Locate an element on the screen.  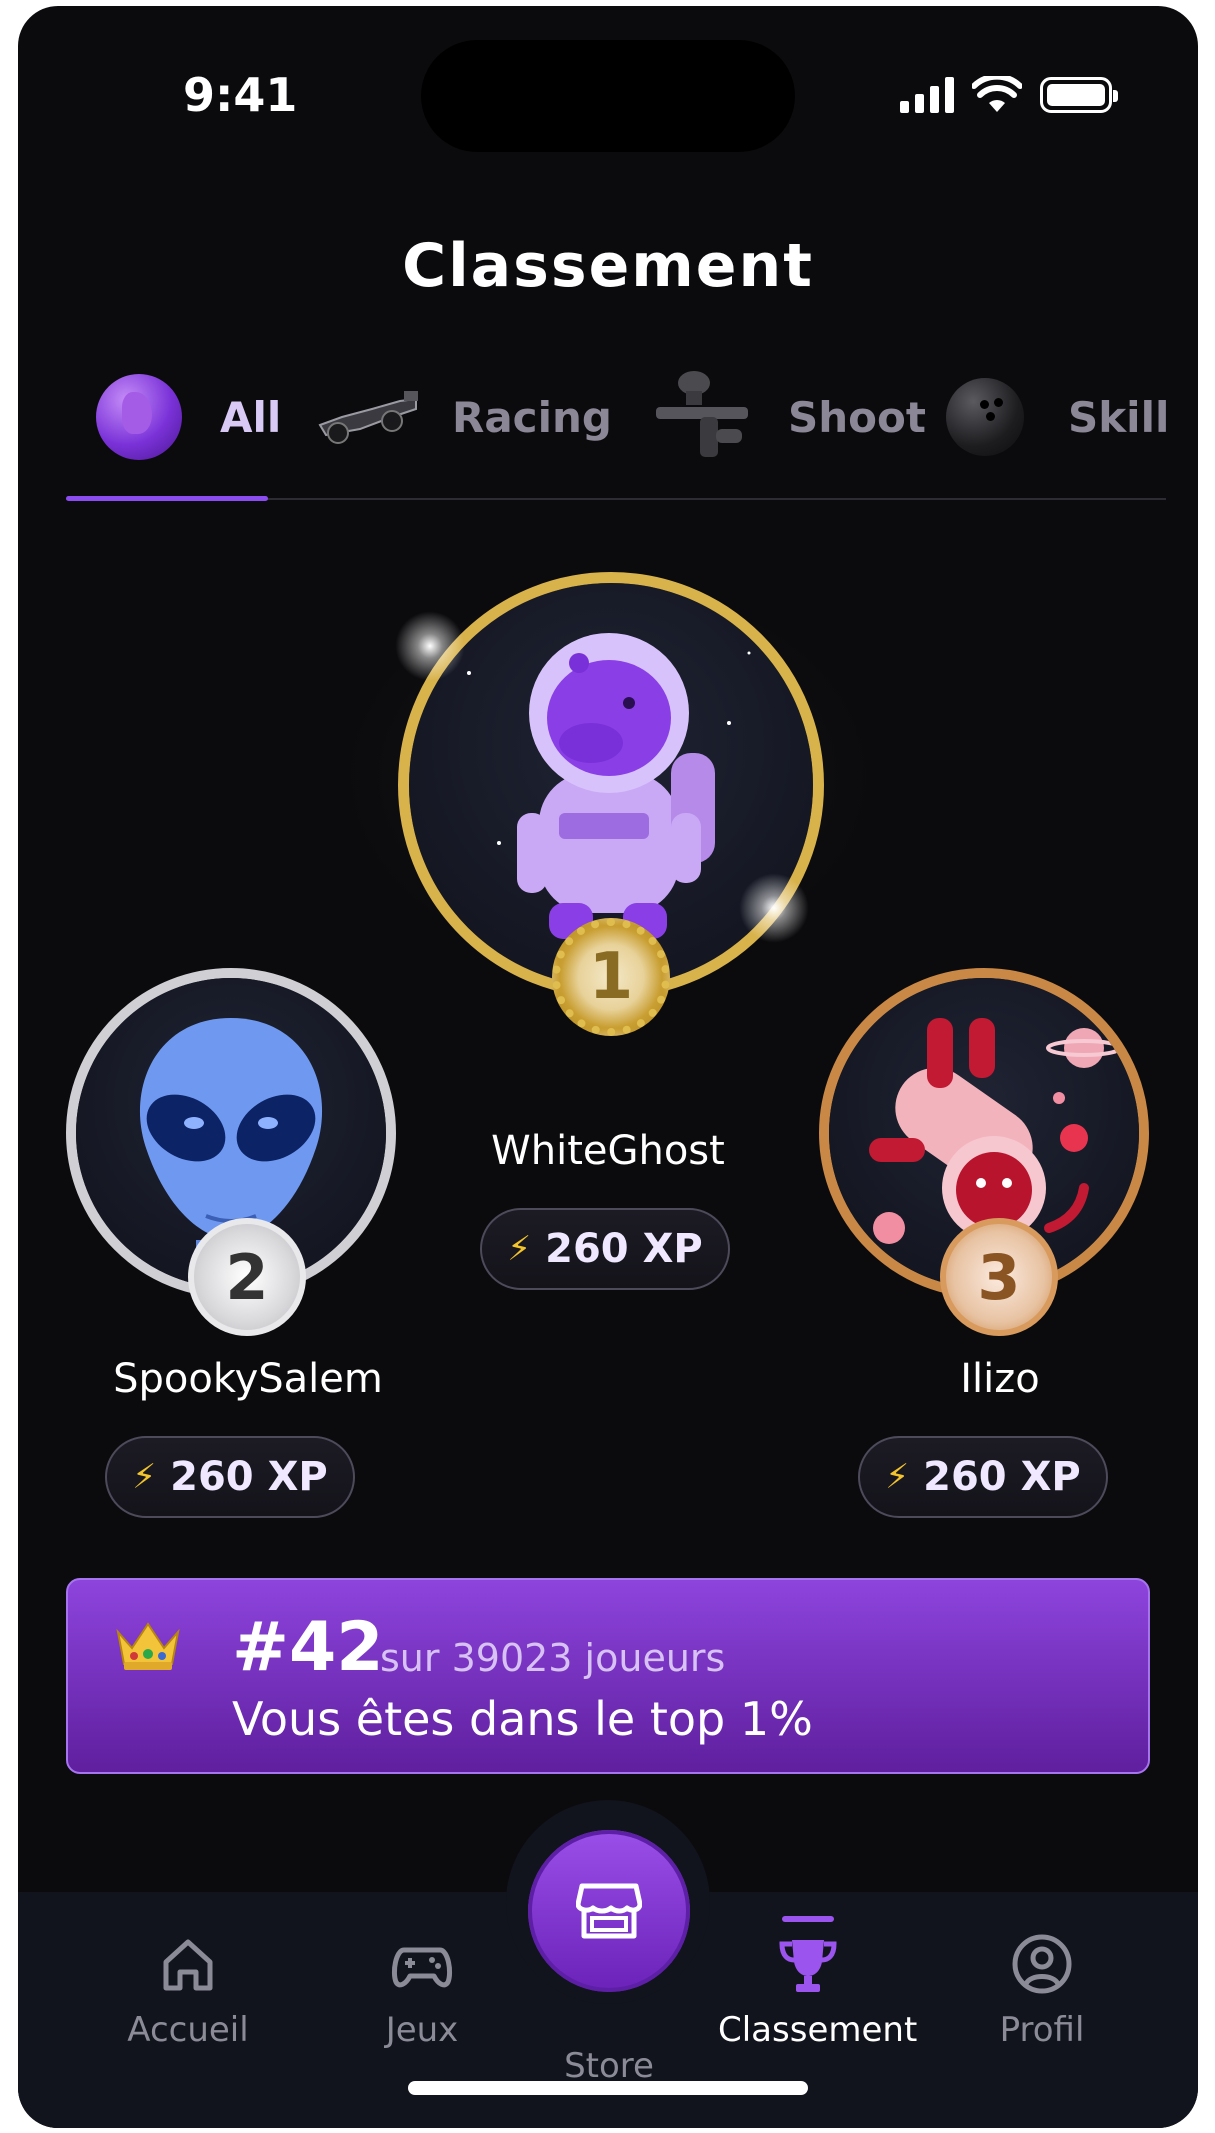
globe-icon is located at coordinates (139, 417).